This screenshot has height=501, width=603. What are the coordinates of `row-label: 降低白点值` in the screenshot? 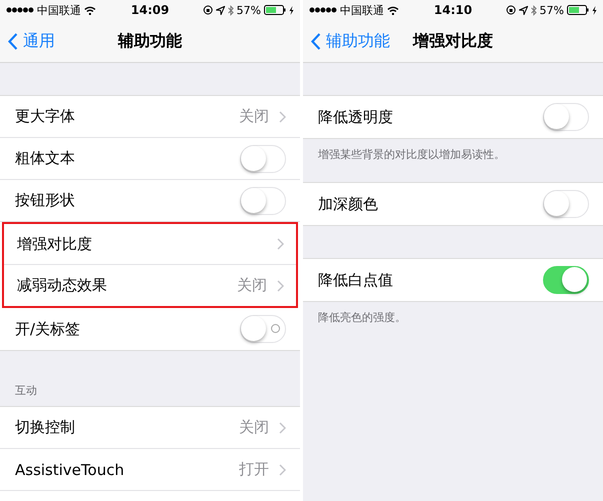 It's located at (355, 280).